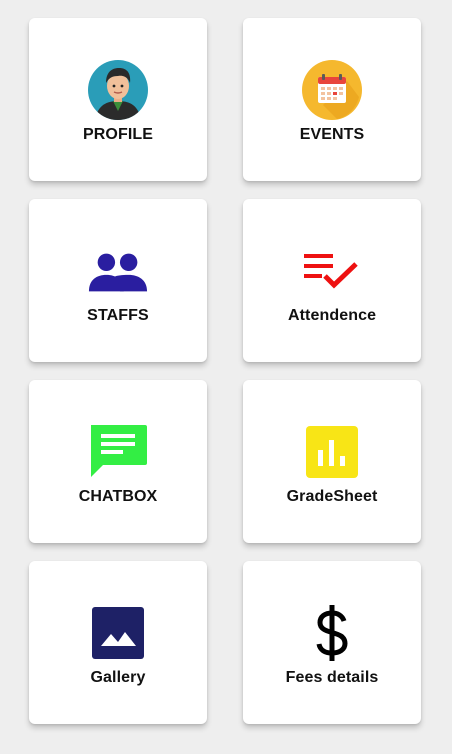  I want to click on gradesheet-label: GradeSheet, so click(332, 496).